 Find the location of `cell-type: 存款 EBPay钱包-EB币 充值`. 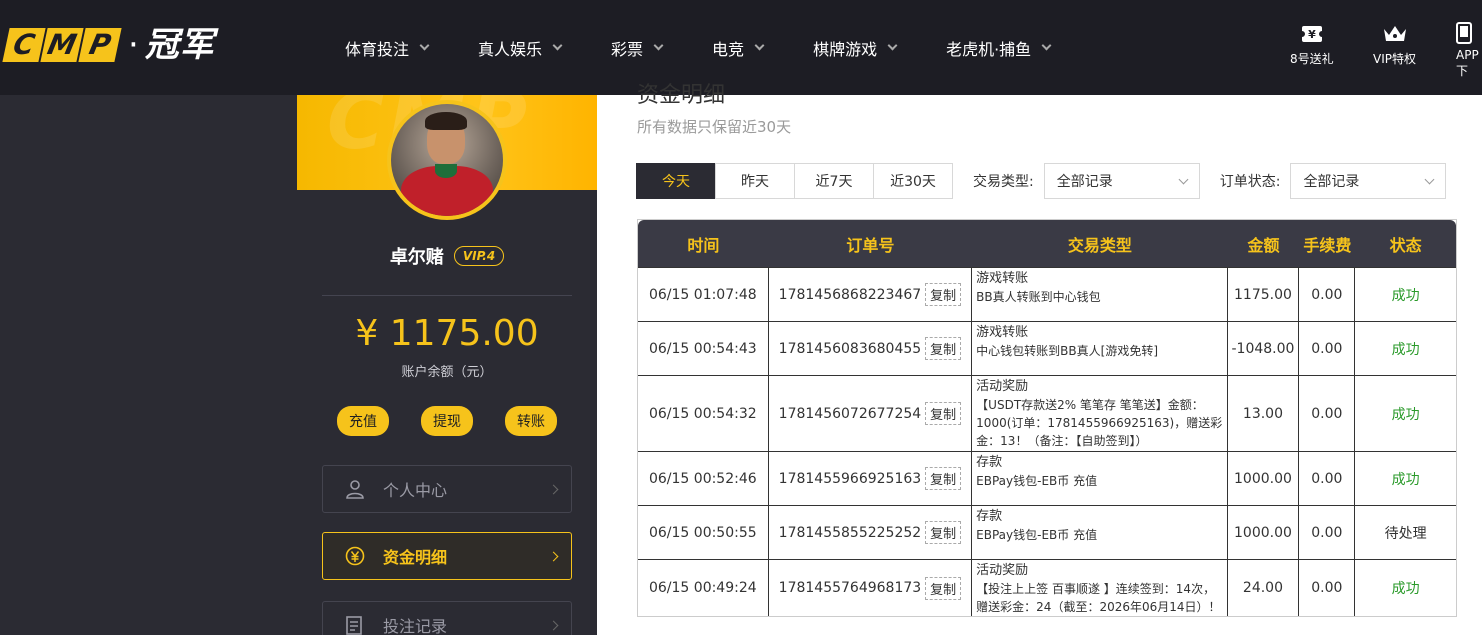

cell-type: 存款 EBPay钱包-EB币 充值 is located at coordinates (1100, 532).